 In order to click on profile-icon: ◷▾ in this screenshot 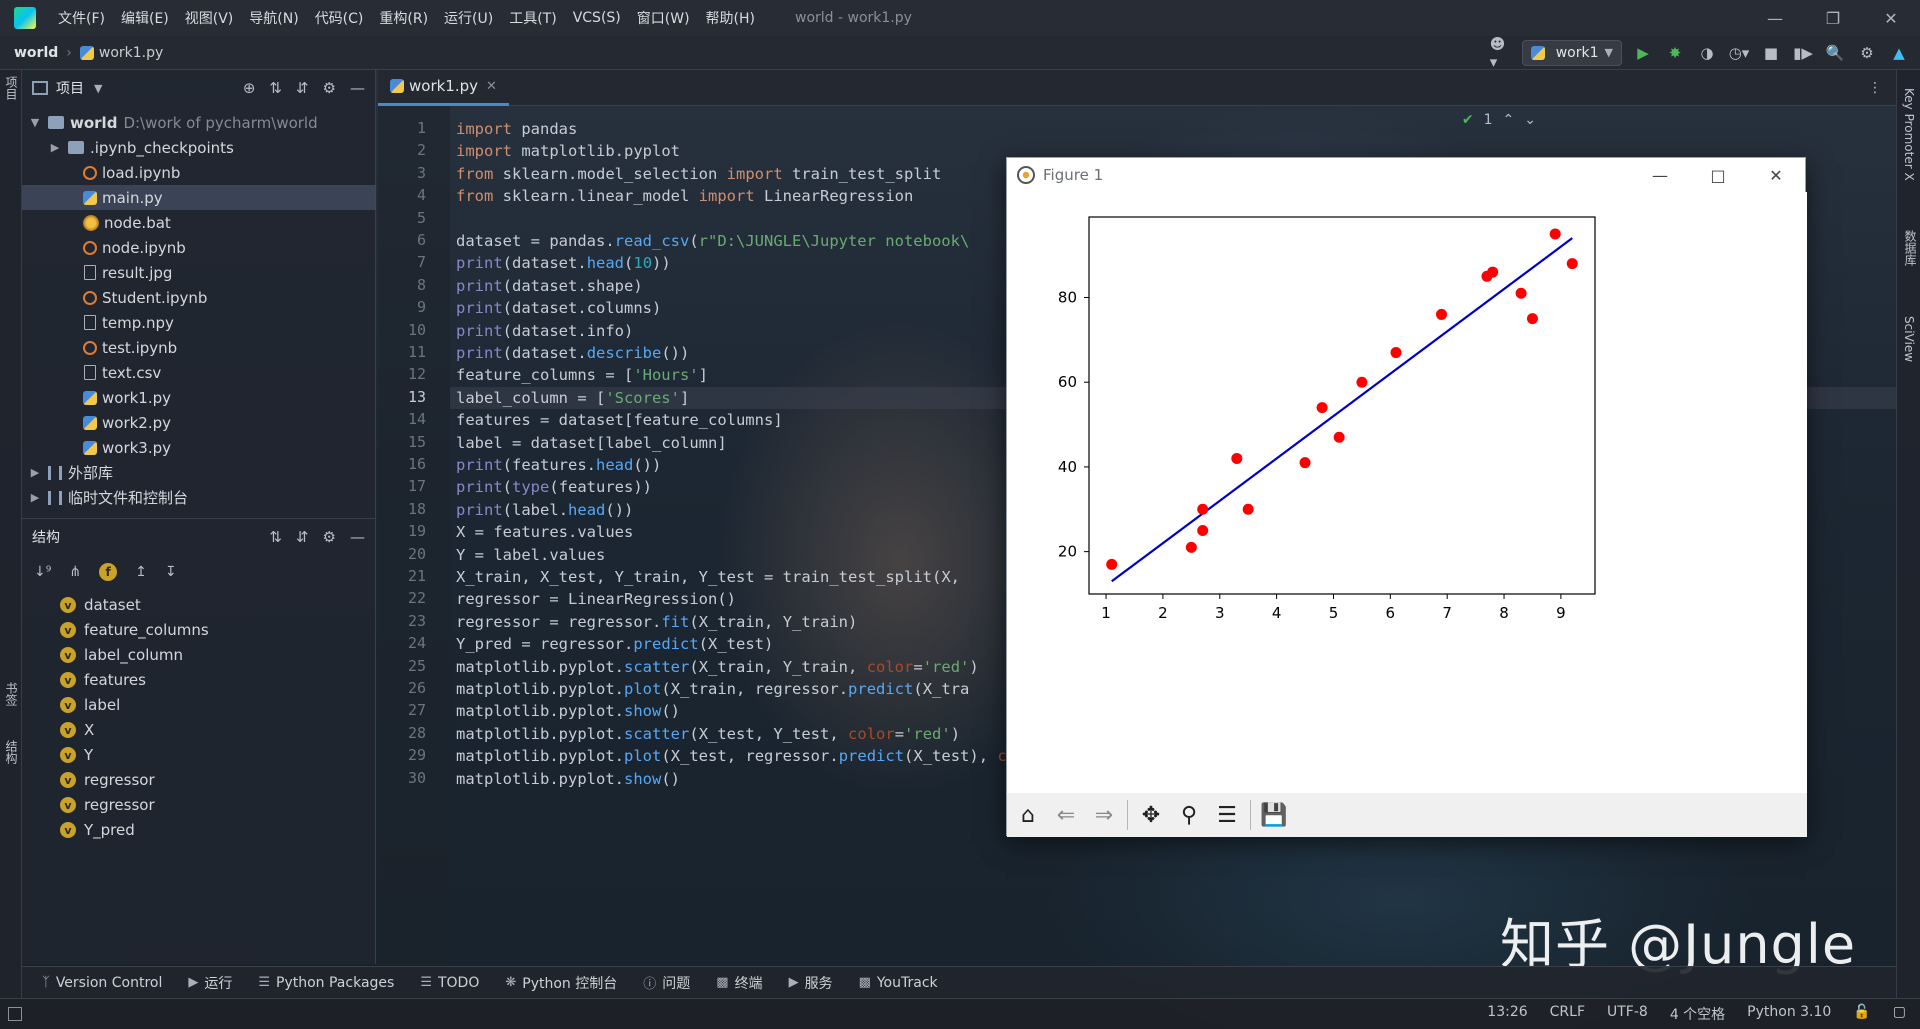, I will do `click(1739, 53)`.